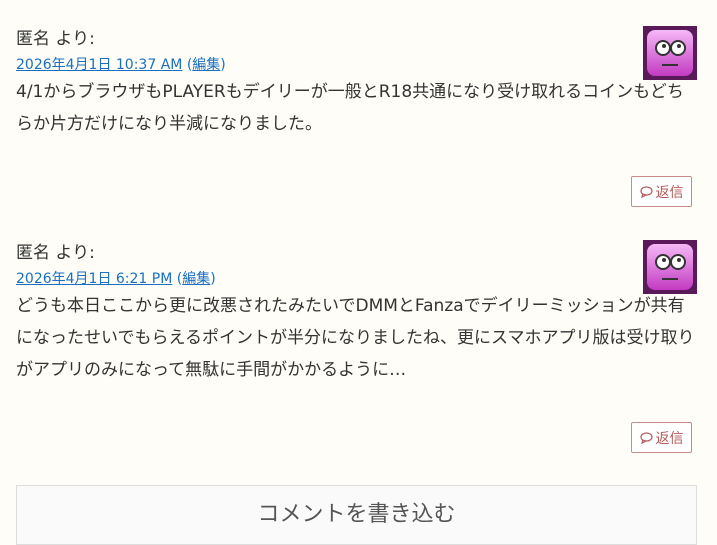 The width and height of the screenshot is (717, 545). Describe the element at coordinates (94, 279) in the screenshot. I see `comment-date-link: 2026年4月1日 6:21 PM` at that location.